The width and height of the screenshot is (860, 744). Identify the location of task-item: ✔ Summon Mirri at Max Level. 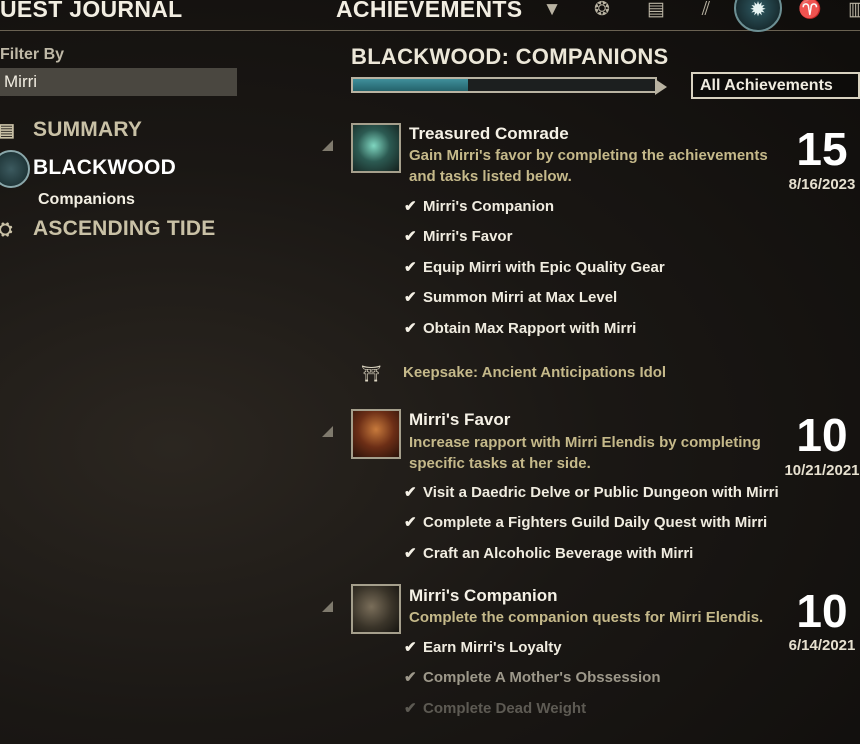
(511, 297).